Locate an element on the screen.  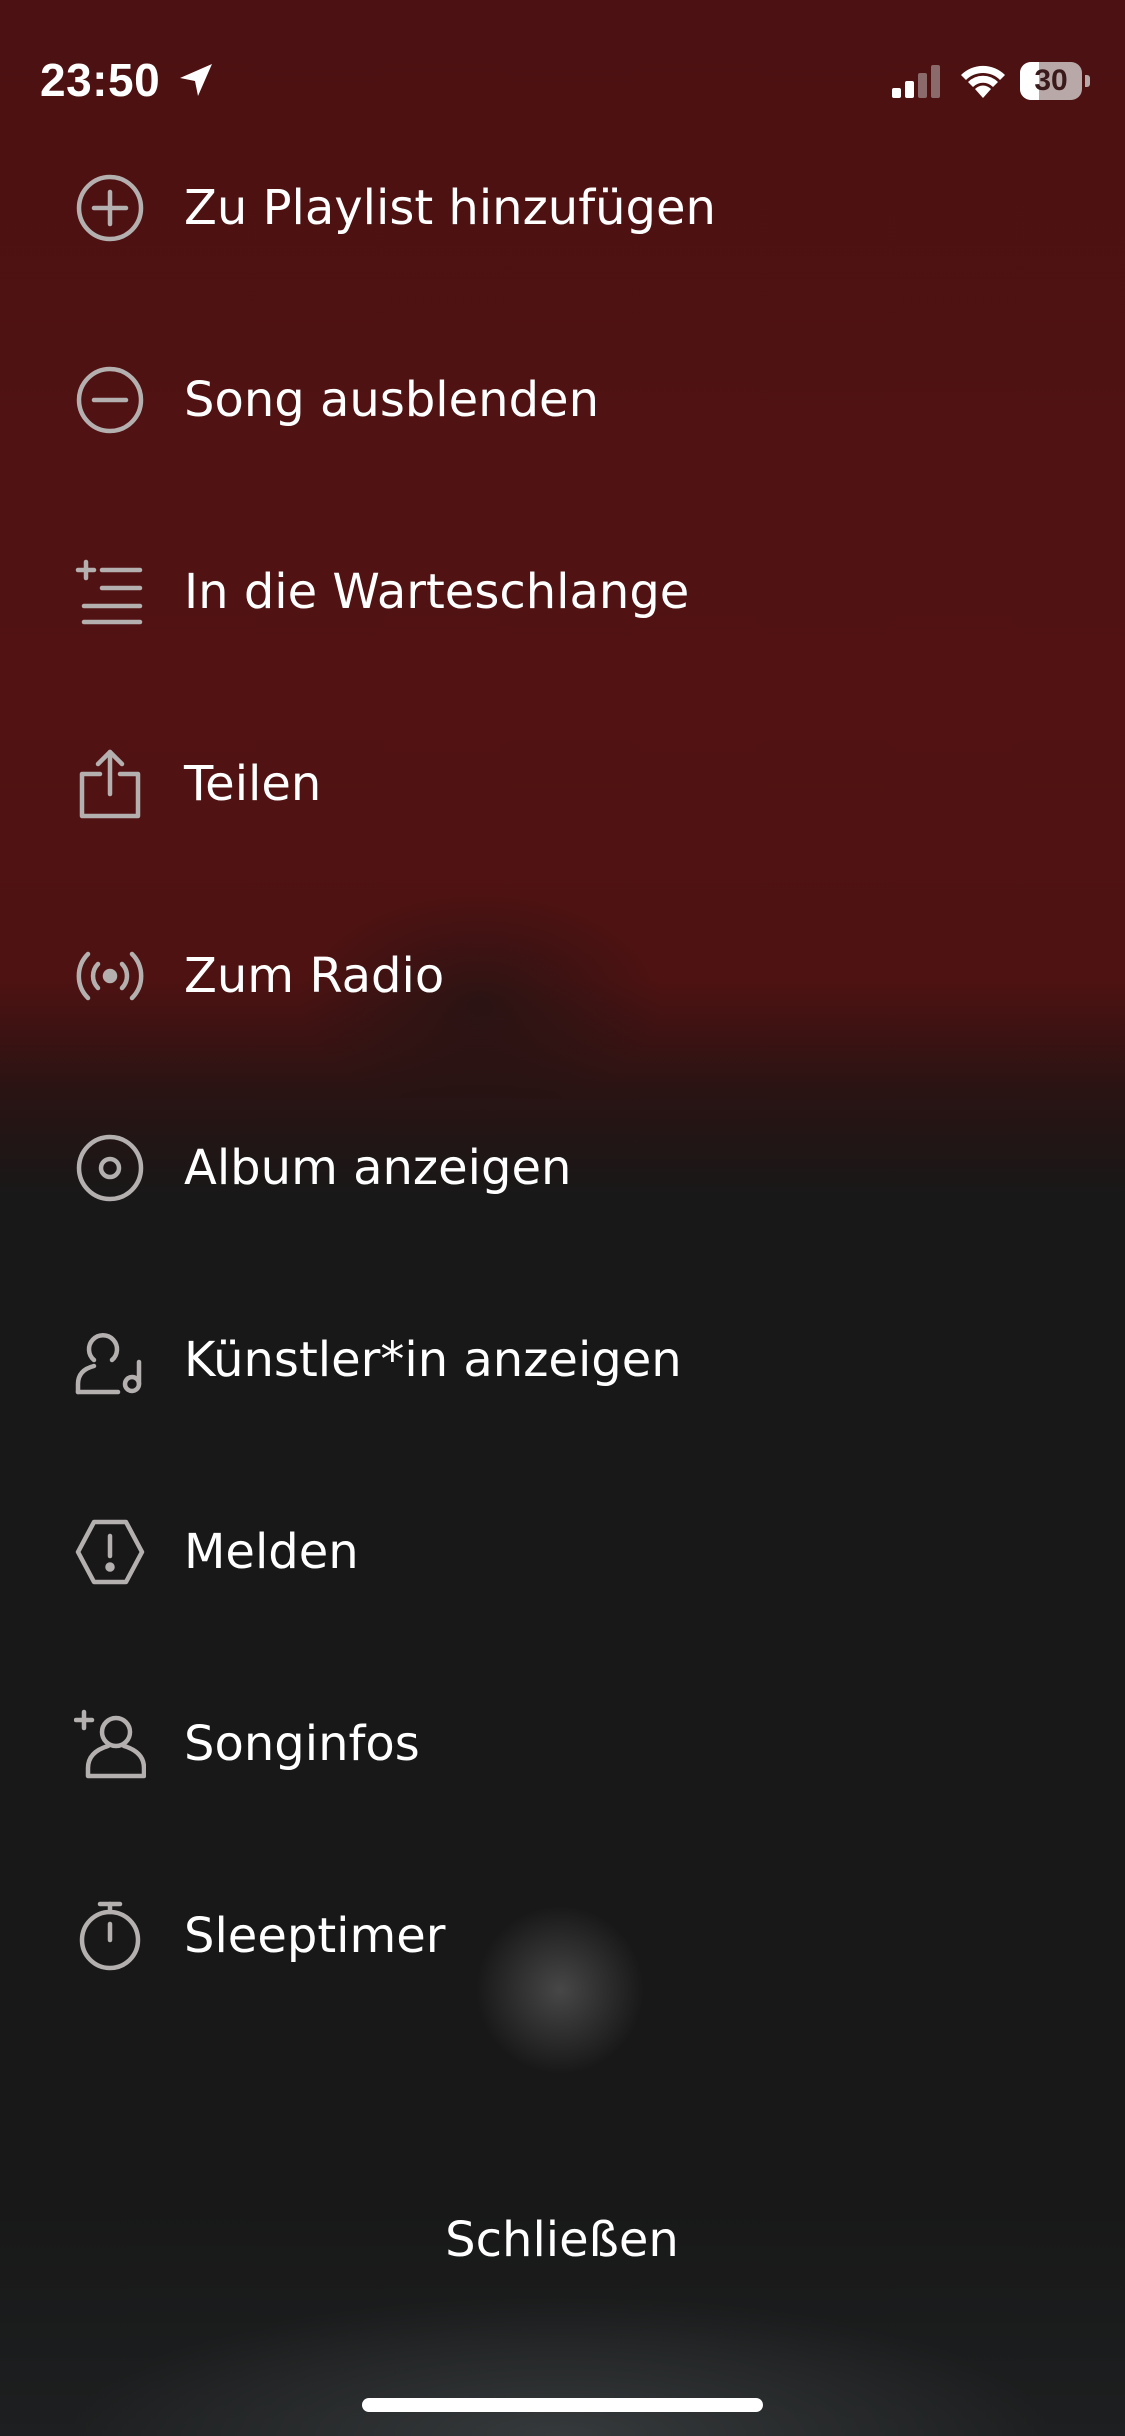
menu-item-add-to-playlist: Zu Playlist hinzufügen is located at coordinates (562, 206).